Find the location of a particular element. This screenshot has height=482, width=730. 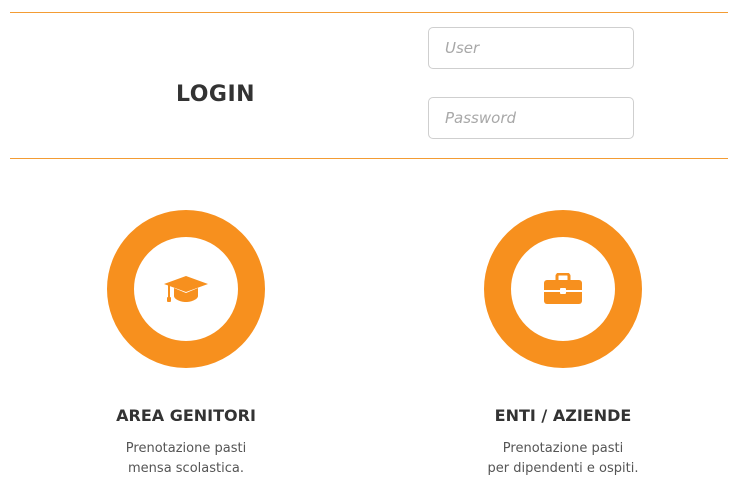

briefcase-icon is located at coordinates (563, 288).